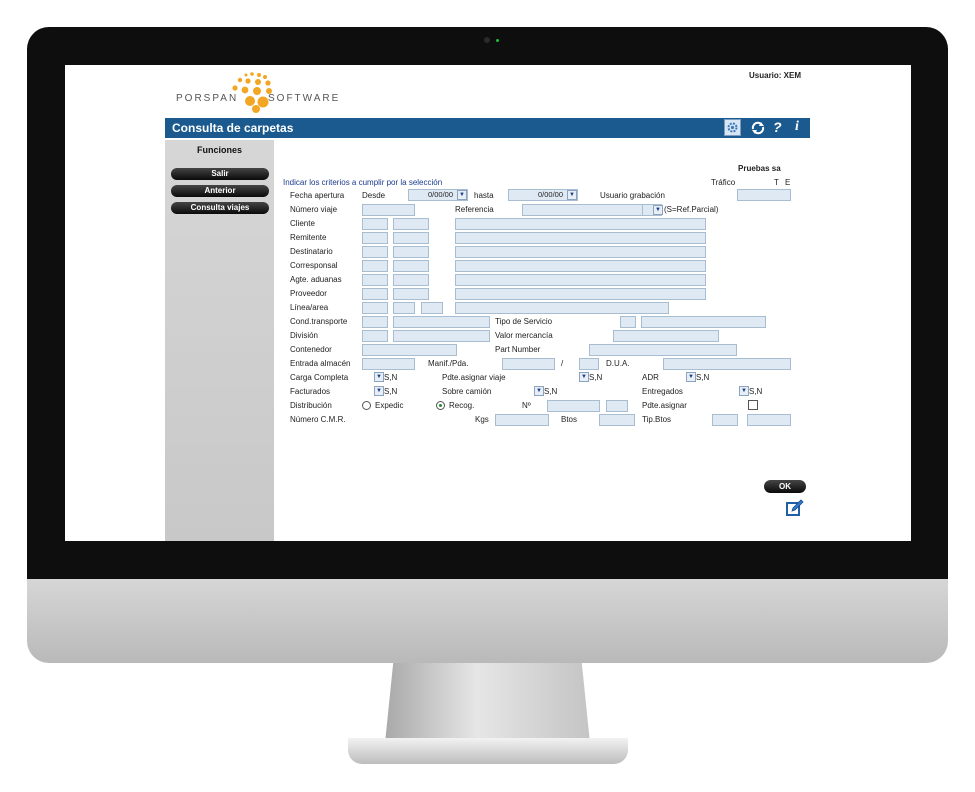  I want to click on numero-label: Nº, so click(526, 405).